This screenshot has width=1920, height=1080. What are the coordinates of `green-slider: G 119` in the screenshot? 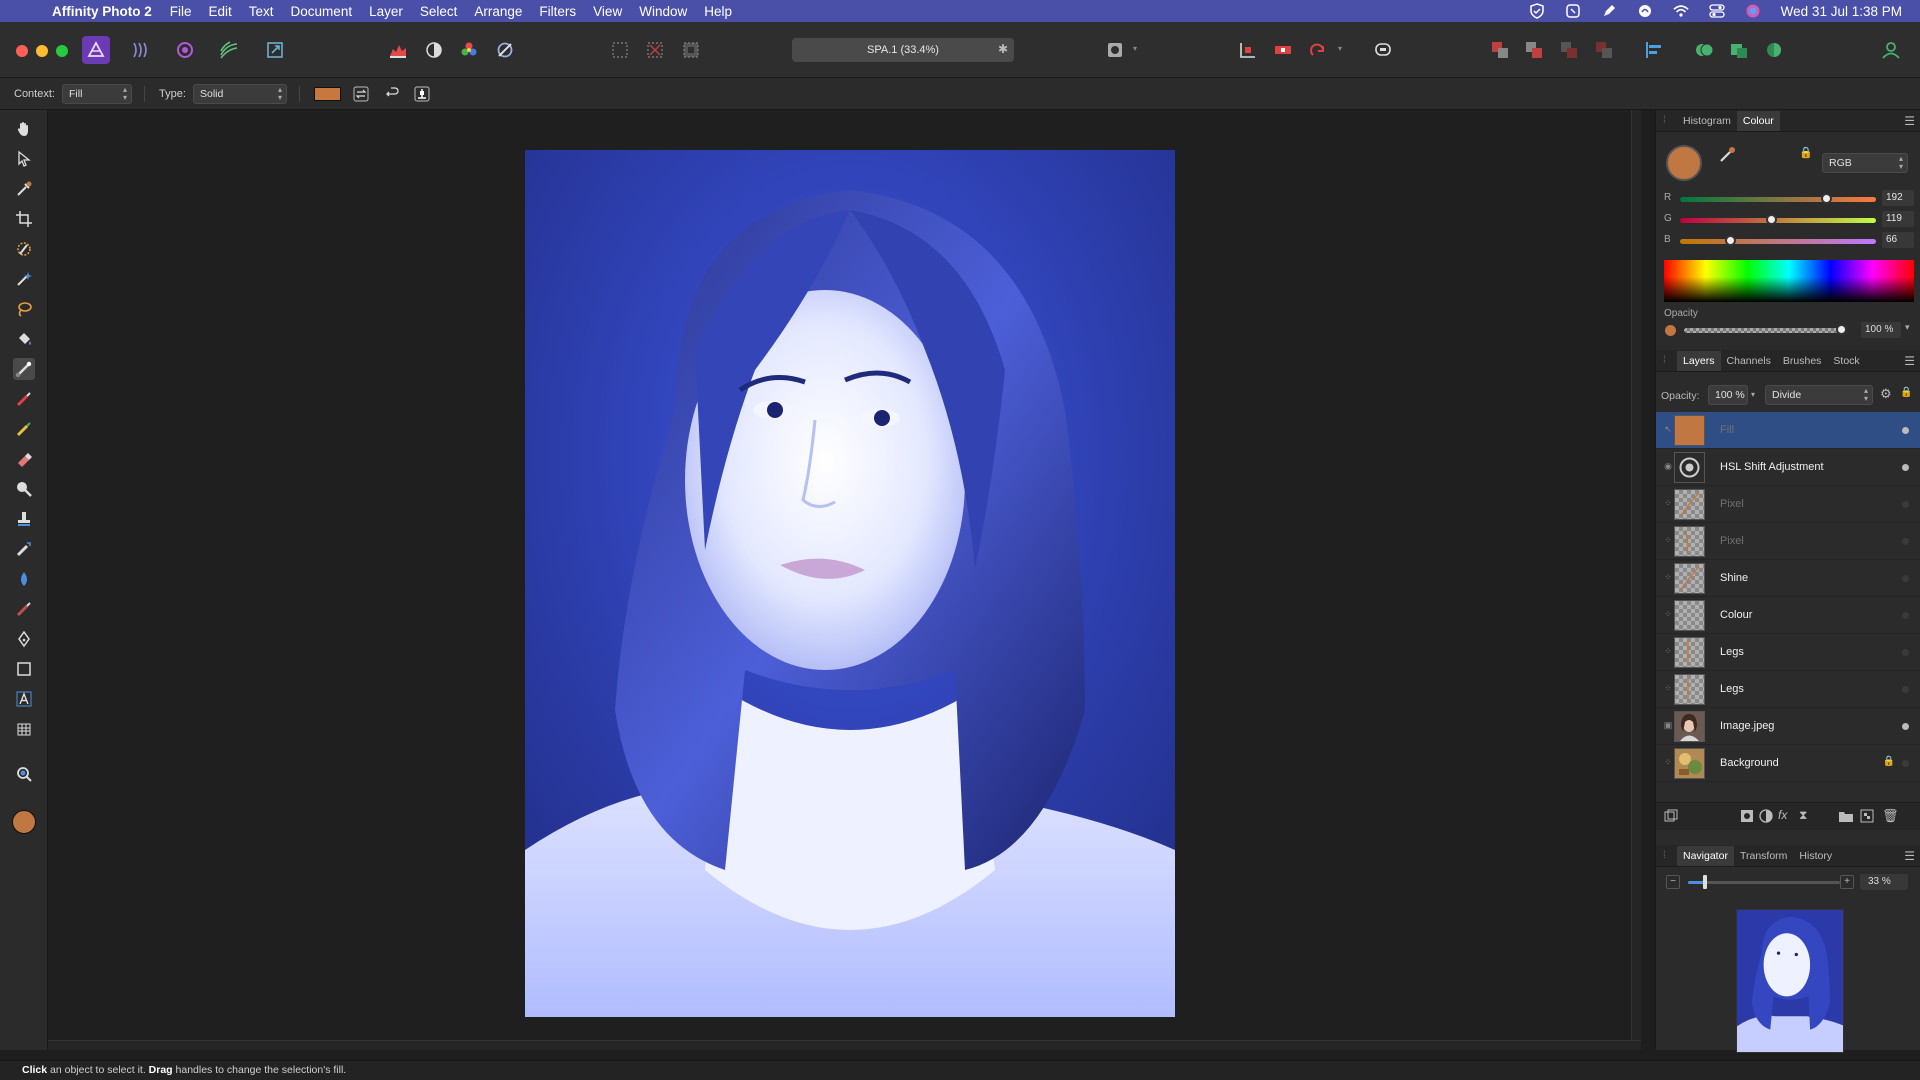 It's located at (1788, 219).